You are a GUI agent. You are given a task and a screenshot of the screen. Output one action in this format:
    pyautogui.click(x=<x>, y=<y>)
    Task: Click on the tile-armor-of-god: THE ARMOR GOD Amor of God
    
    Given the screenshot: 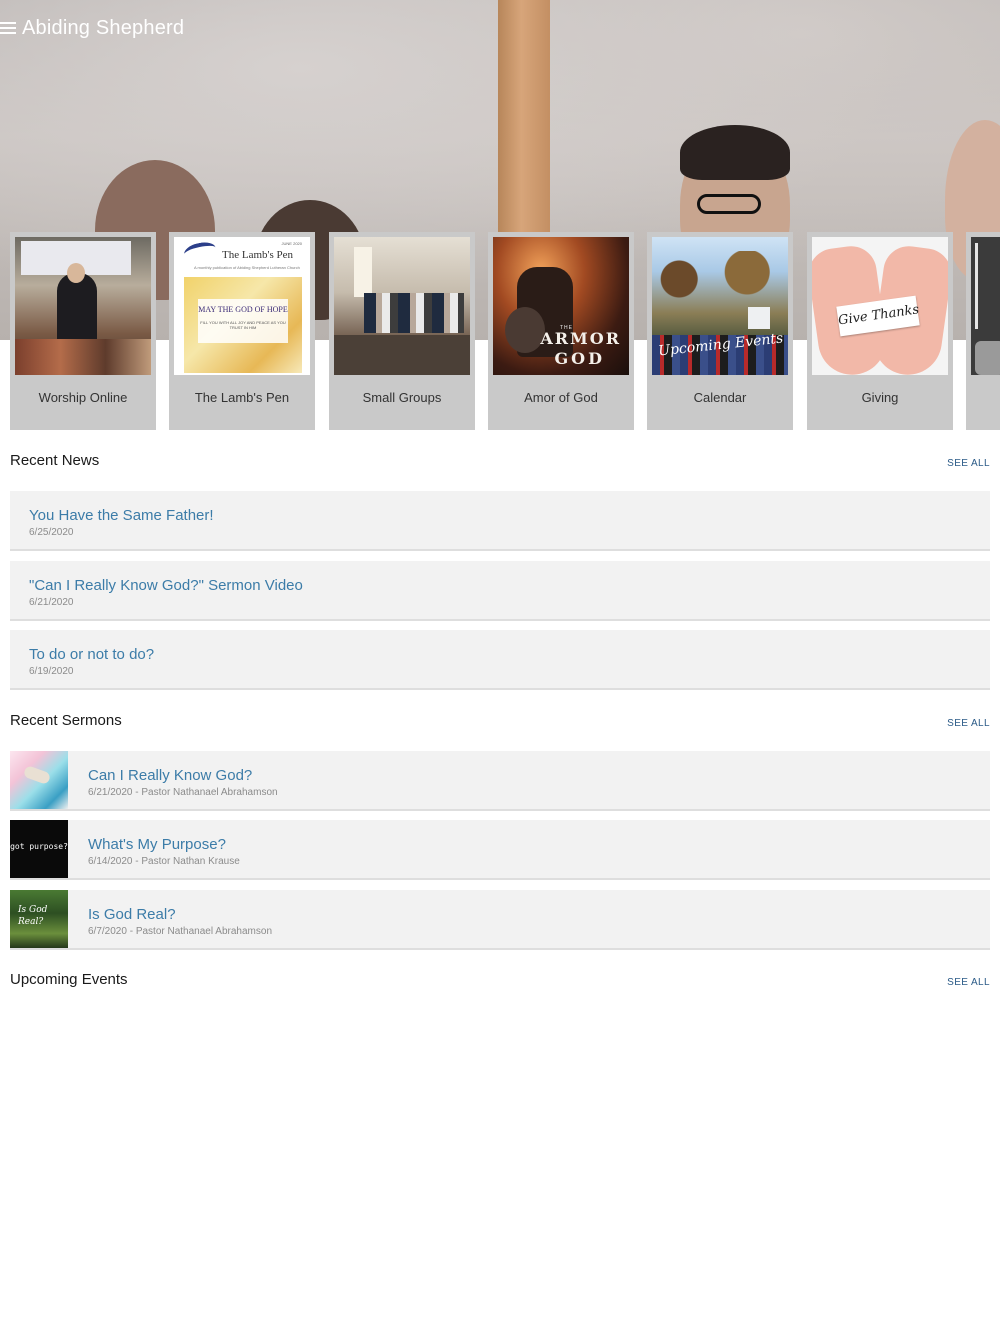 What is the action you would take?
    pyautogui.click(x=561, y=331)
    